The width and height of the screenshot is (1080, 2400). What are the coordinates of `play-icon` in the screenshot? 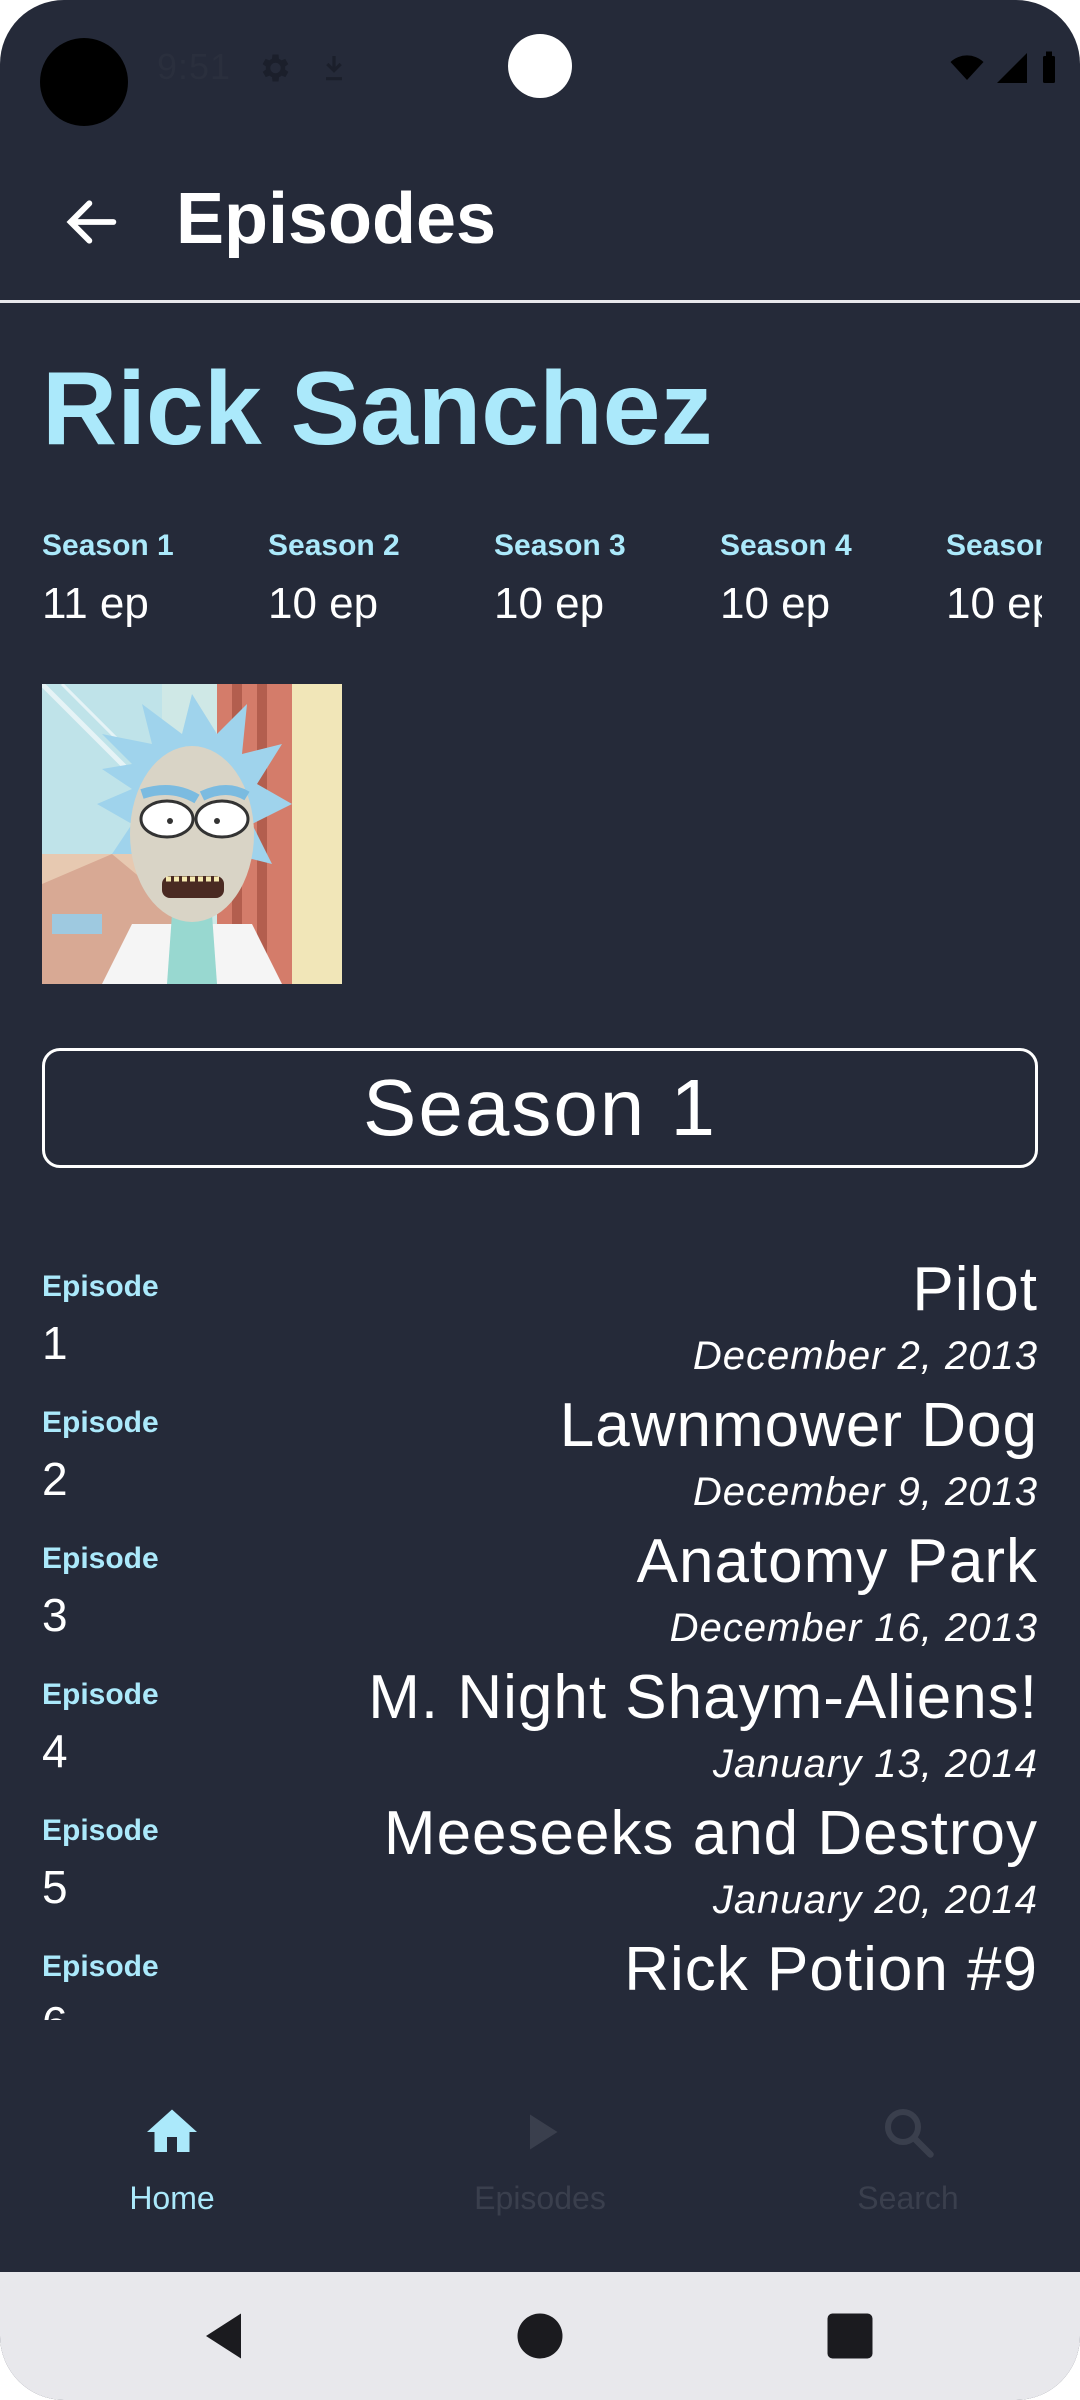 It's located at (544, 2132).